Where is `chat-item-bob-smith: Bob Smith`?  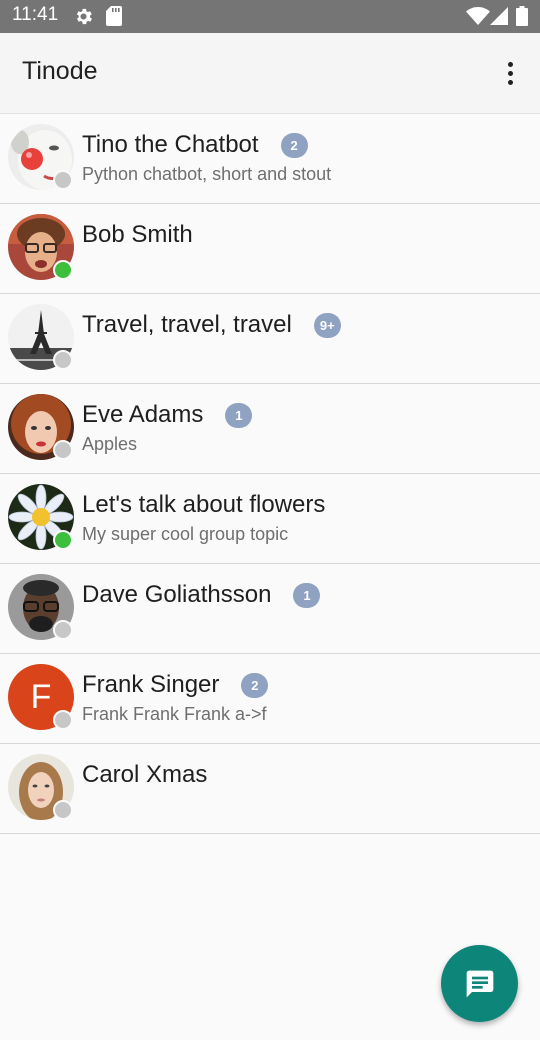 chat-item-bob-smith: Bob Smith is located at coordinates (270, 249).